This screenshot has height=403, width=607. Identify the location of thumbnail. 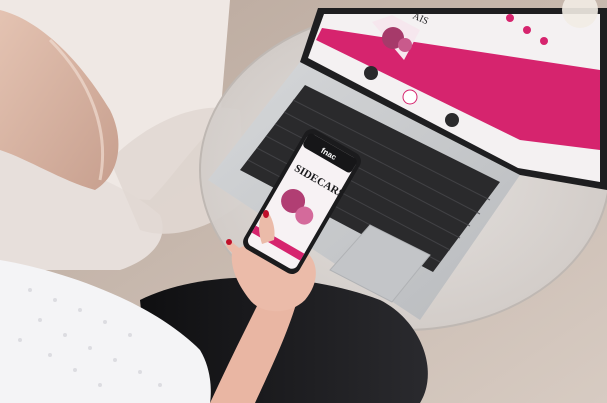
(266, 214).